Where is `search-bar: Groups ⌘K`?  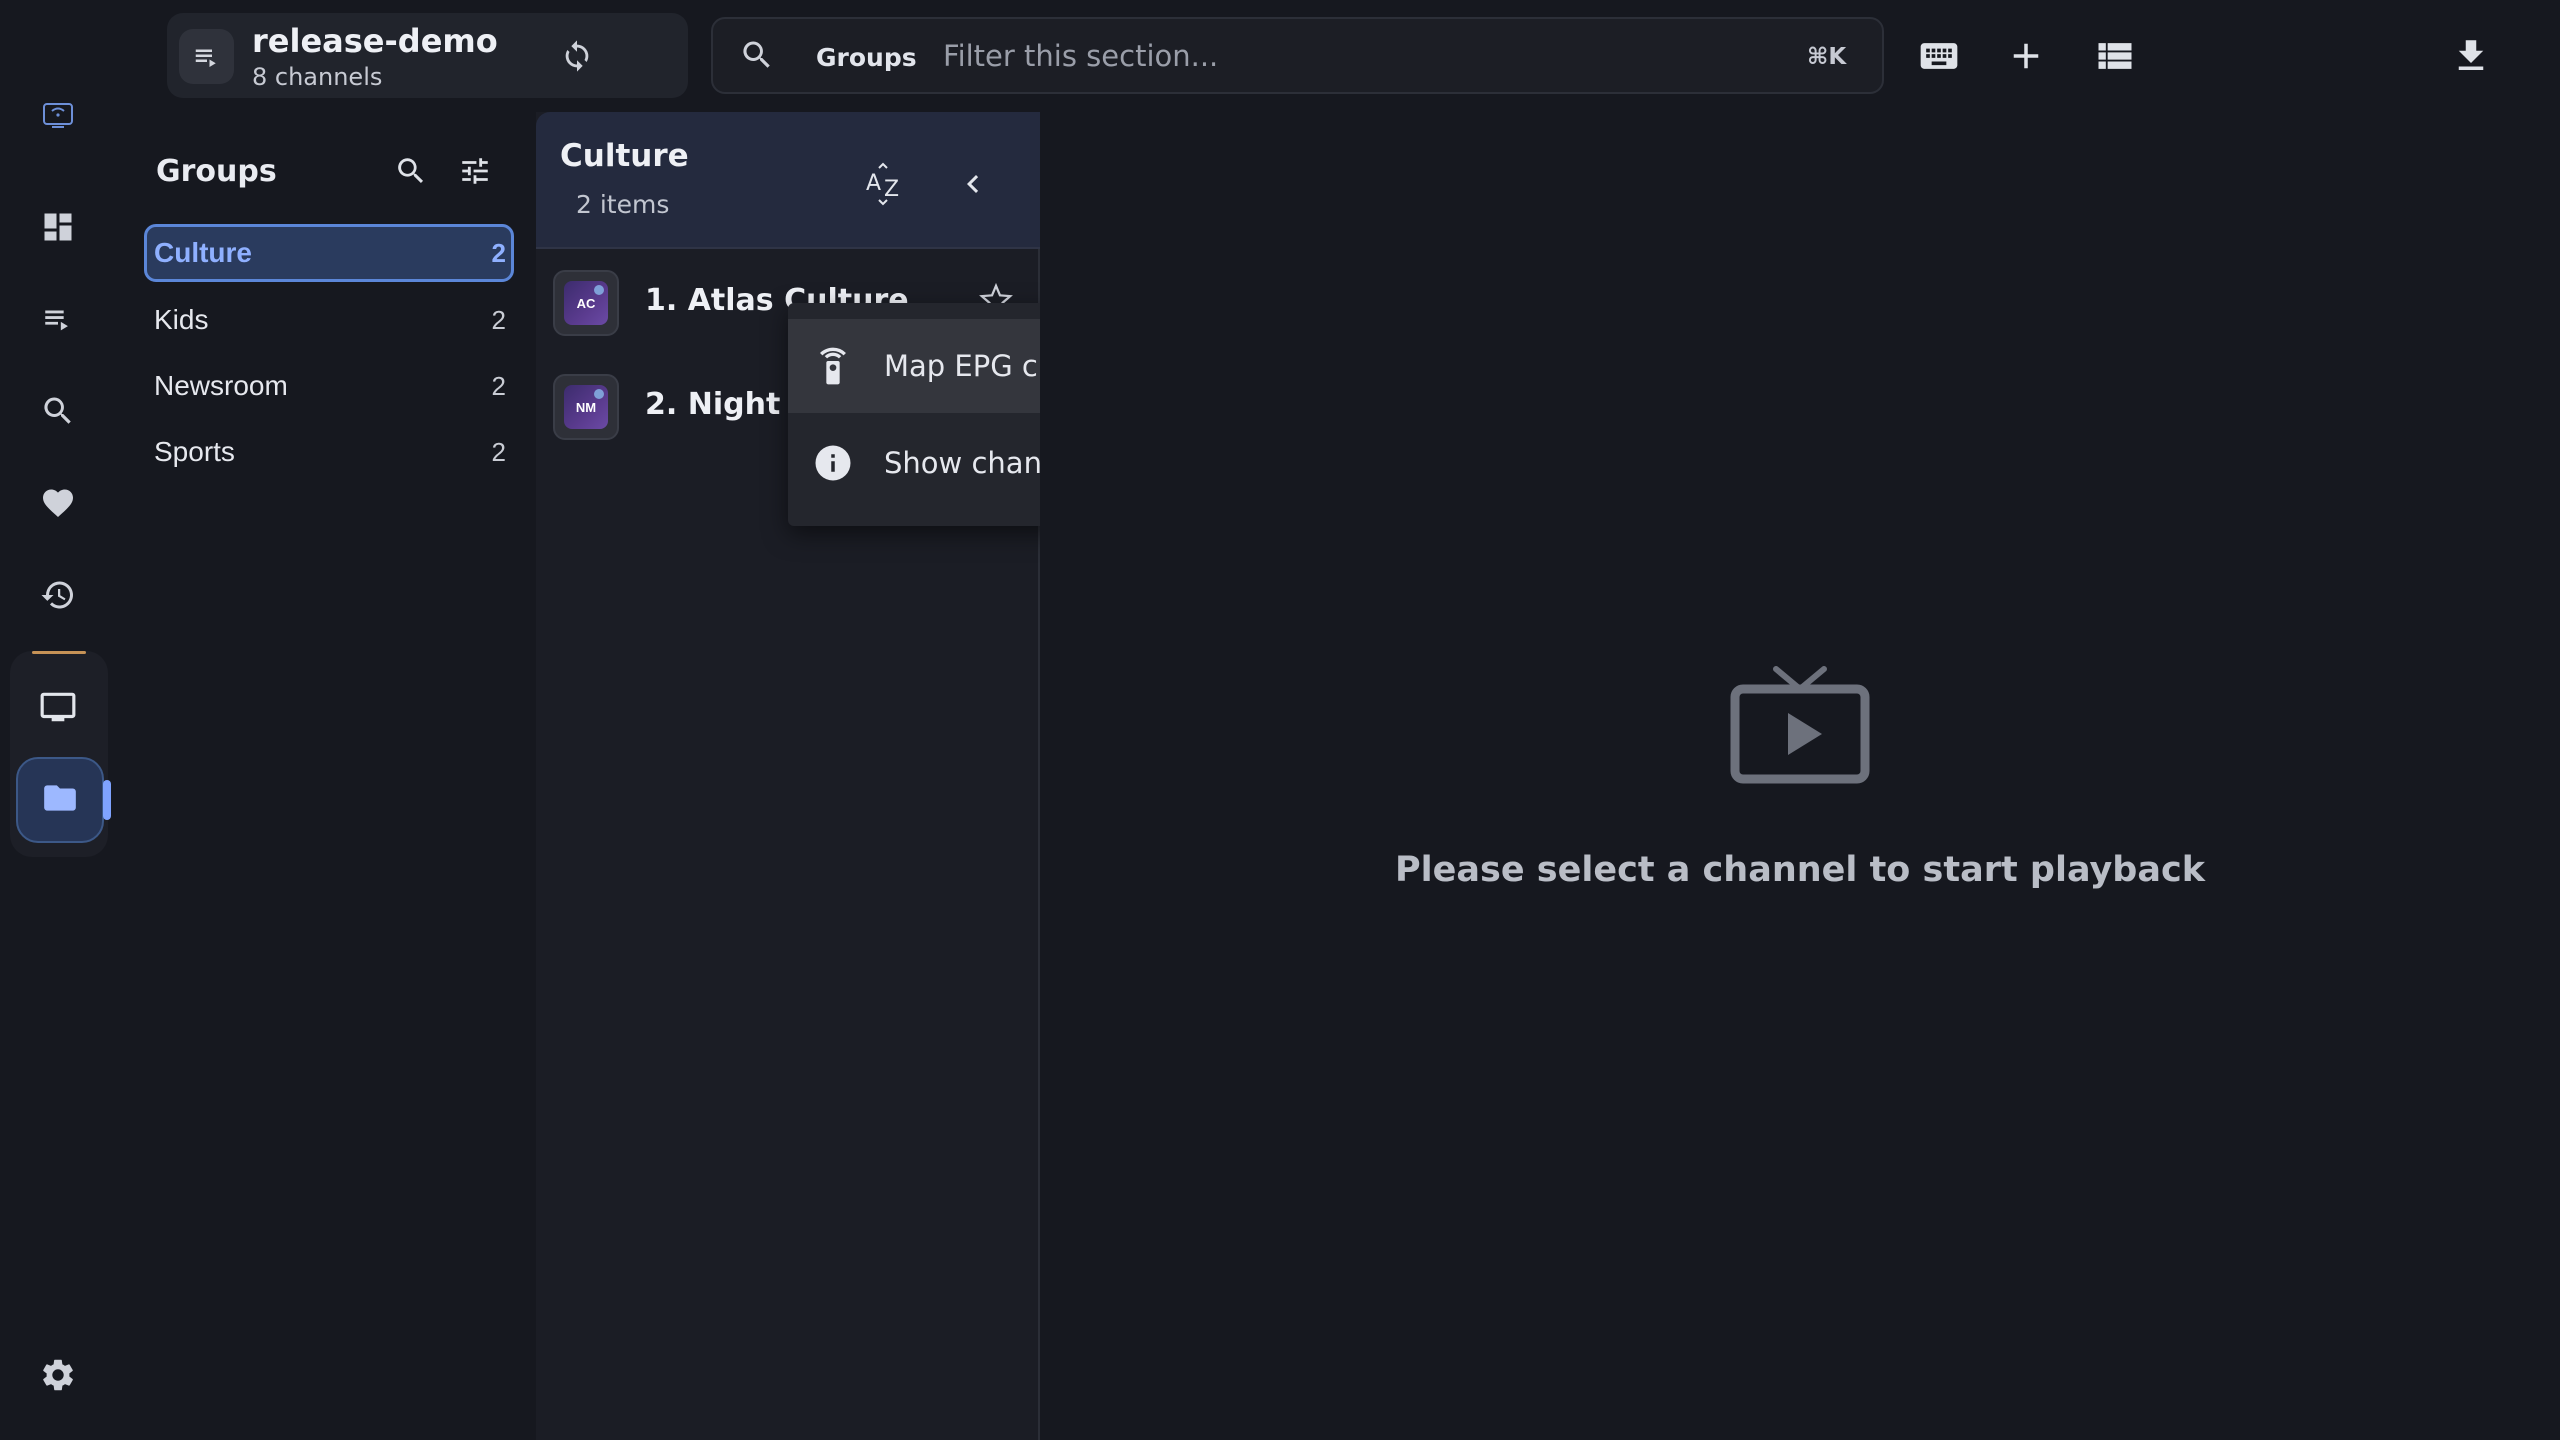 search-bar: Groups ⌘K is located at coordinates (1297, 55).